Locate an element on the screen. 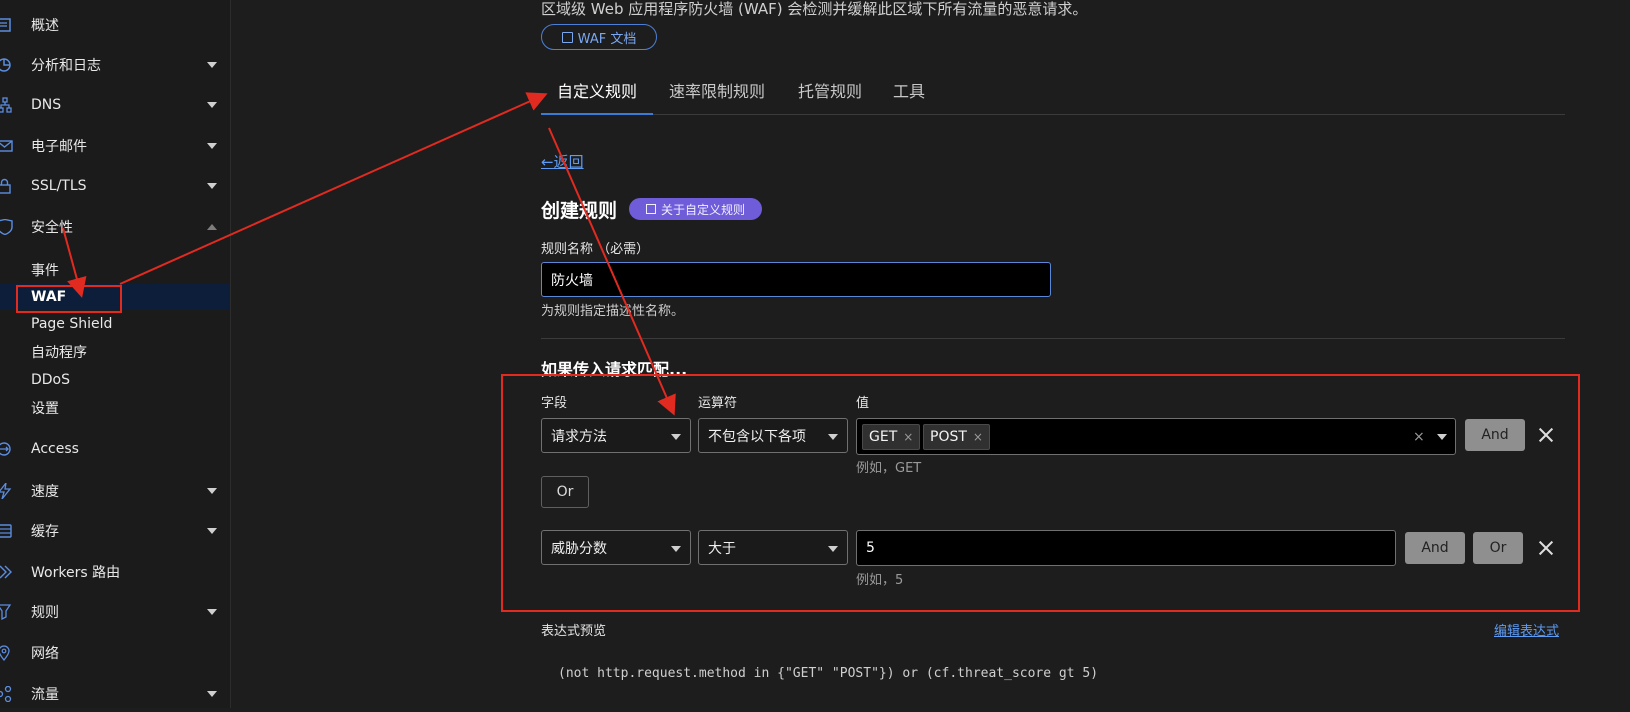  shield-icon is located at coordinates (8, 227).